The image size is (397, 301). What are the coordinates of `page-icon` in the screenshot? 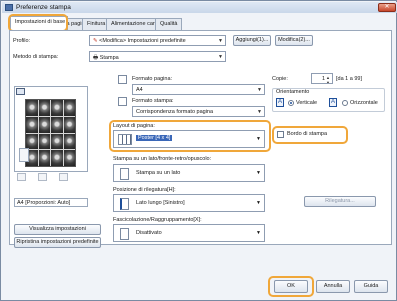 It's located at (20, 91).